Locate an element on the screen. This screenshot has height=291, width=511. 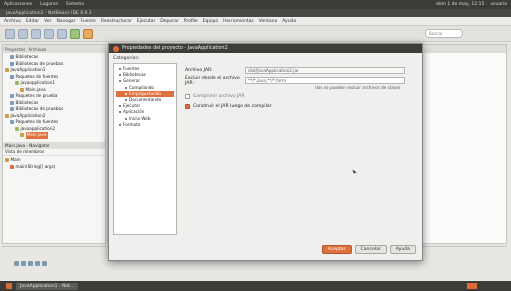
category-label: Empaquetando is located at coordinates (145, 93).